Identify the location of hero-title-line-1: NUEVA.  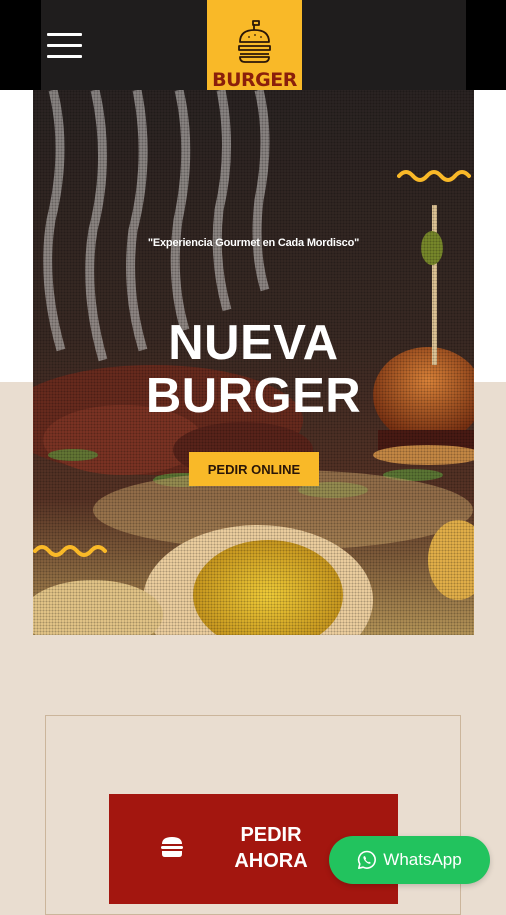
(253, 343).